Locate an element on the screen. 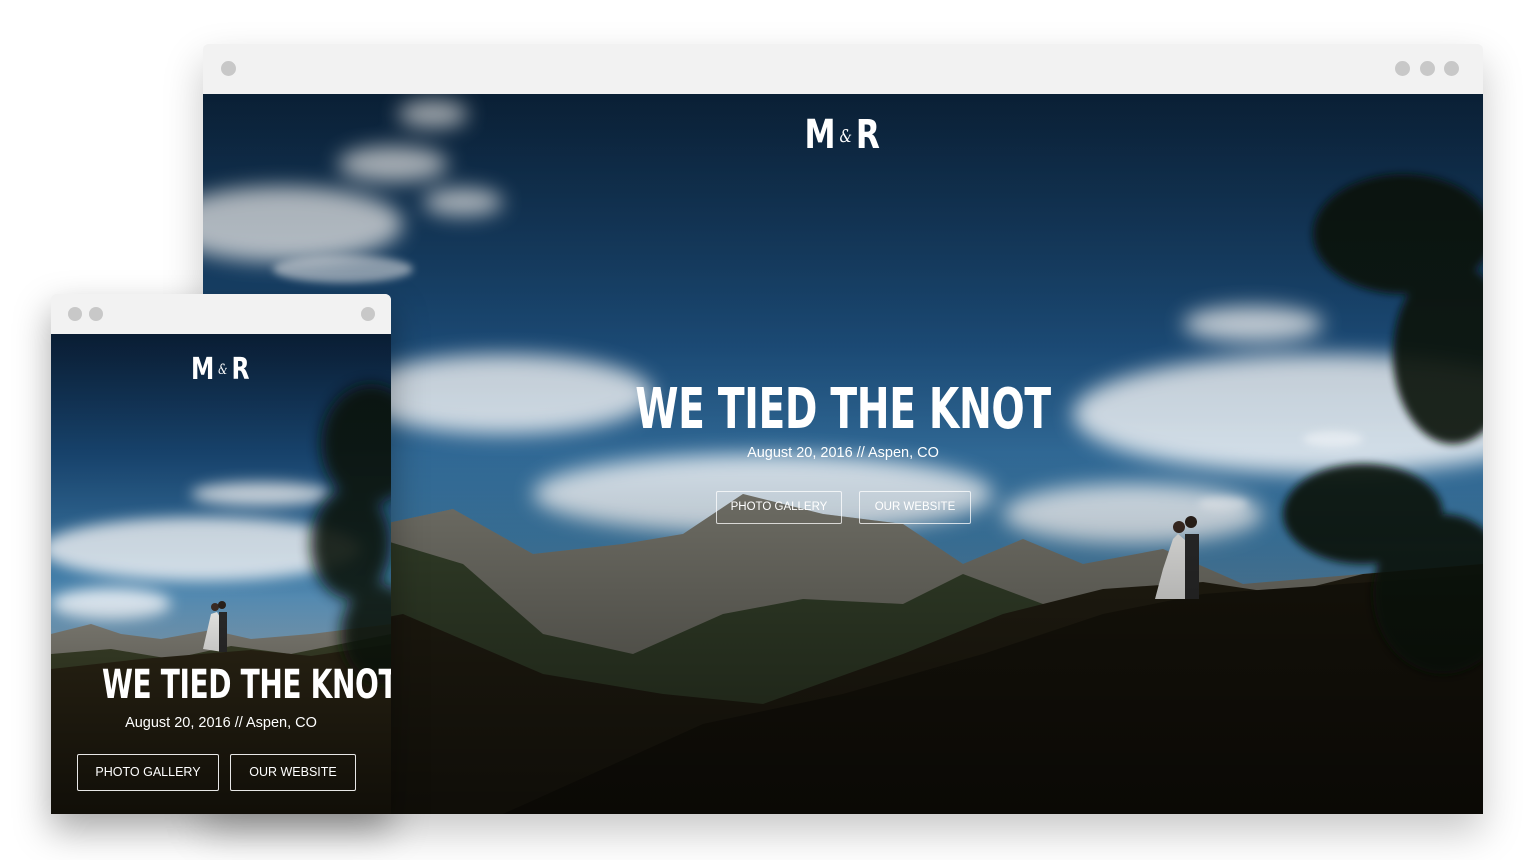  desktop-browser-chrome is located at coordinates (843, 69).